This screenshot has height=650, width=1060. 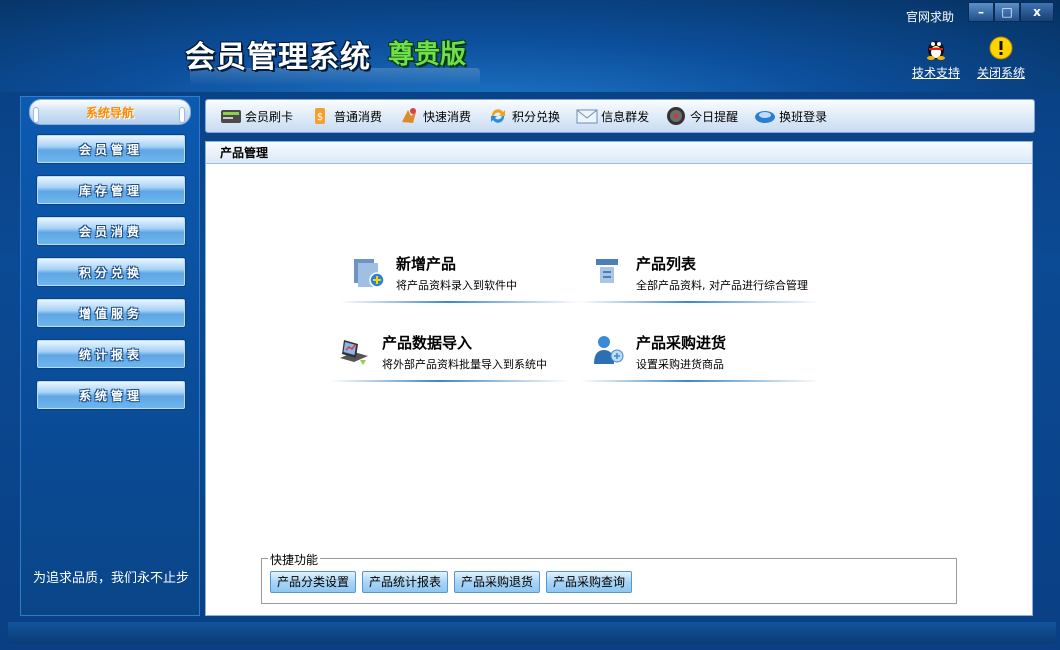 I want to click on feature-product-import-title: 产品数据导入, so click(x=427, y=343).